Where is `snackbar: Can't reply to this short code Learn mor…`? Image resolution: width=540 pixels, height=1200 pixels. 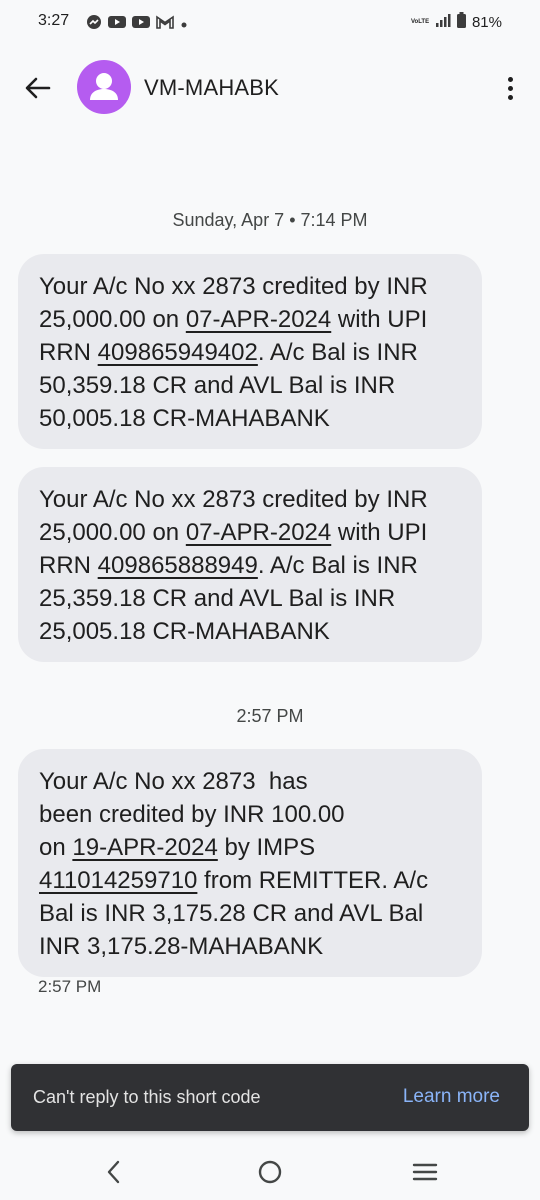 snackbar: Can't reply to this short code Learn mor… is located at coordinates (270, 1097).